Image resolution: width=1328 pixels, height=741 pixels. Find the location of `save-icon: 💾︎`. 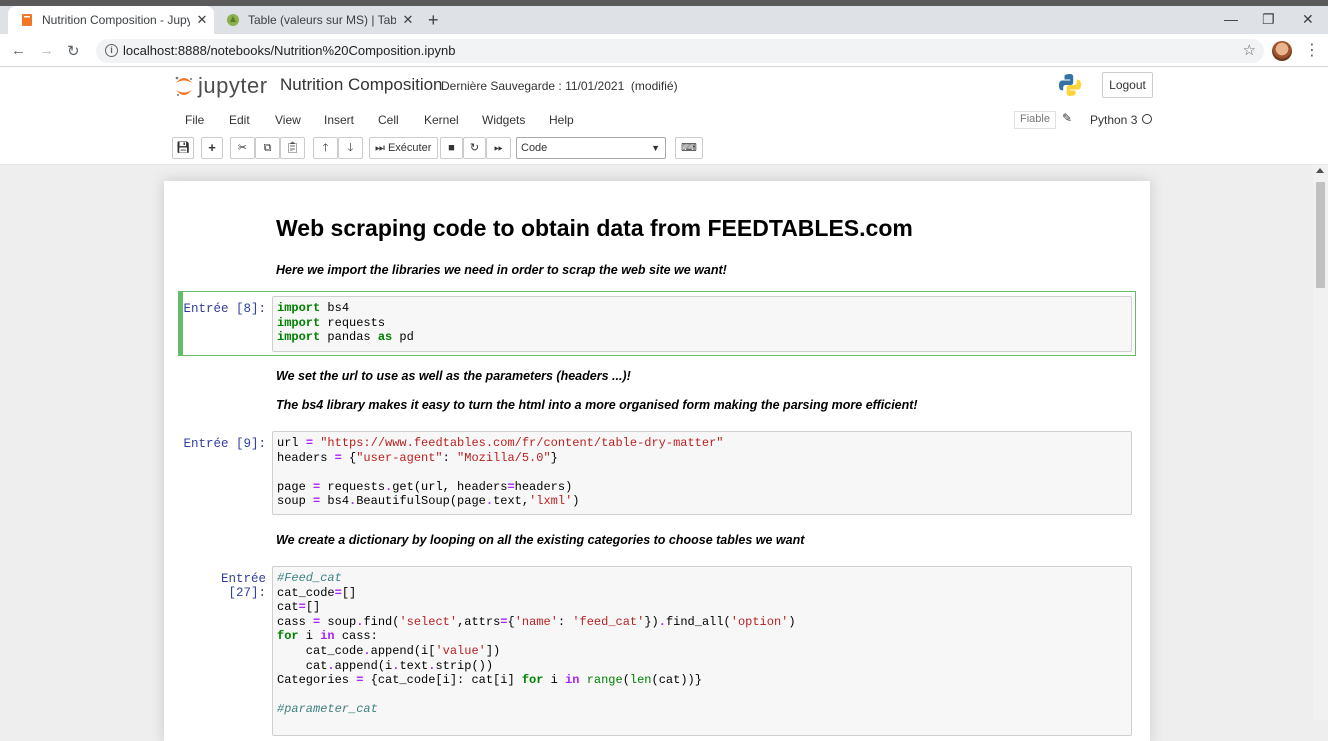

save-icon: 💾︎ is located at coordinates (183, 148).